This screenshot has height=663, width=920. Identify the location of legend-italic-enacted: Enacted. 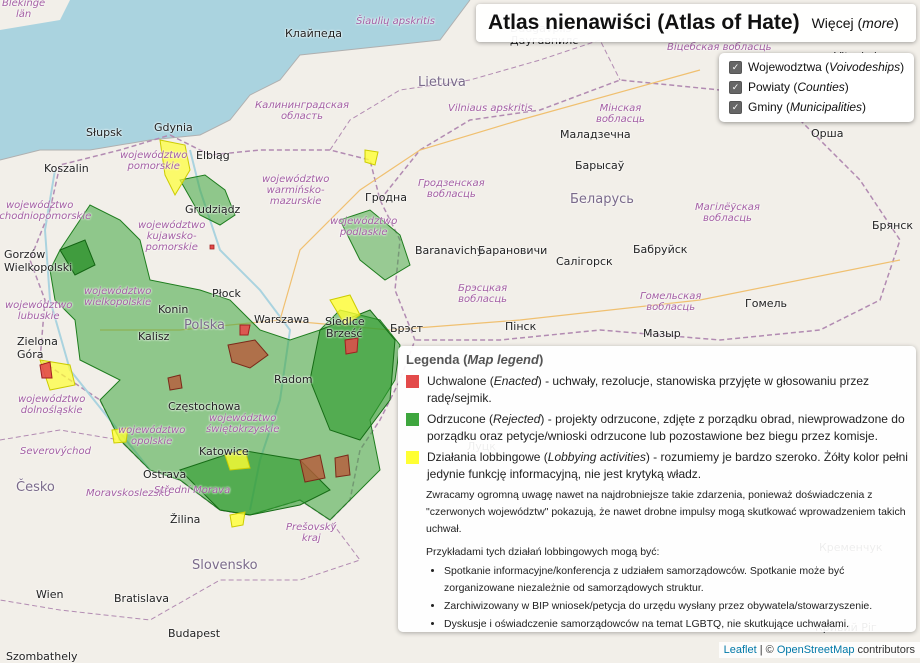
(515, 381).